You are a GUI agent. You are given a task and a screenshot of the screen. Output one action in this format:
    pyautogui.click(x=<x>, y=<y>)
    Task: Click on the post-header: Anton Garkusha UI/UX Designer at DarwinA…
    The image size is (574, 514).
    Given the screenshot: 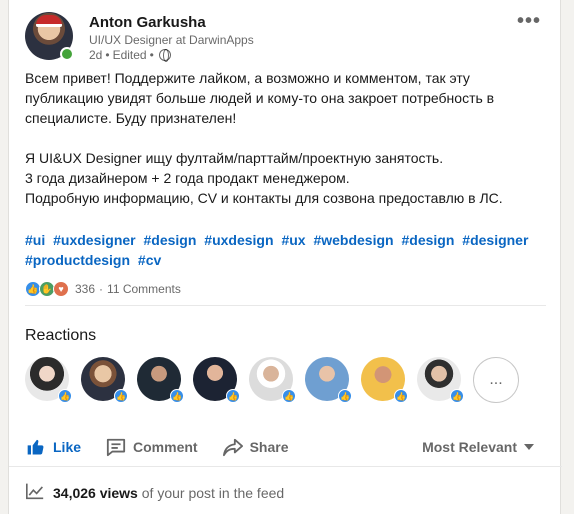 What is the action you would take?
    pyautogui.click(x=285, y=36)
    